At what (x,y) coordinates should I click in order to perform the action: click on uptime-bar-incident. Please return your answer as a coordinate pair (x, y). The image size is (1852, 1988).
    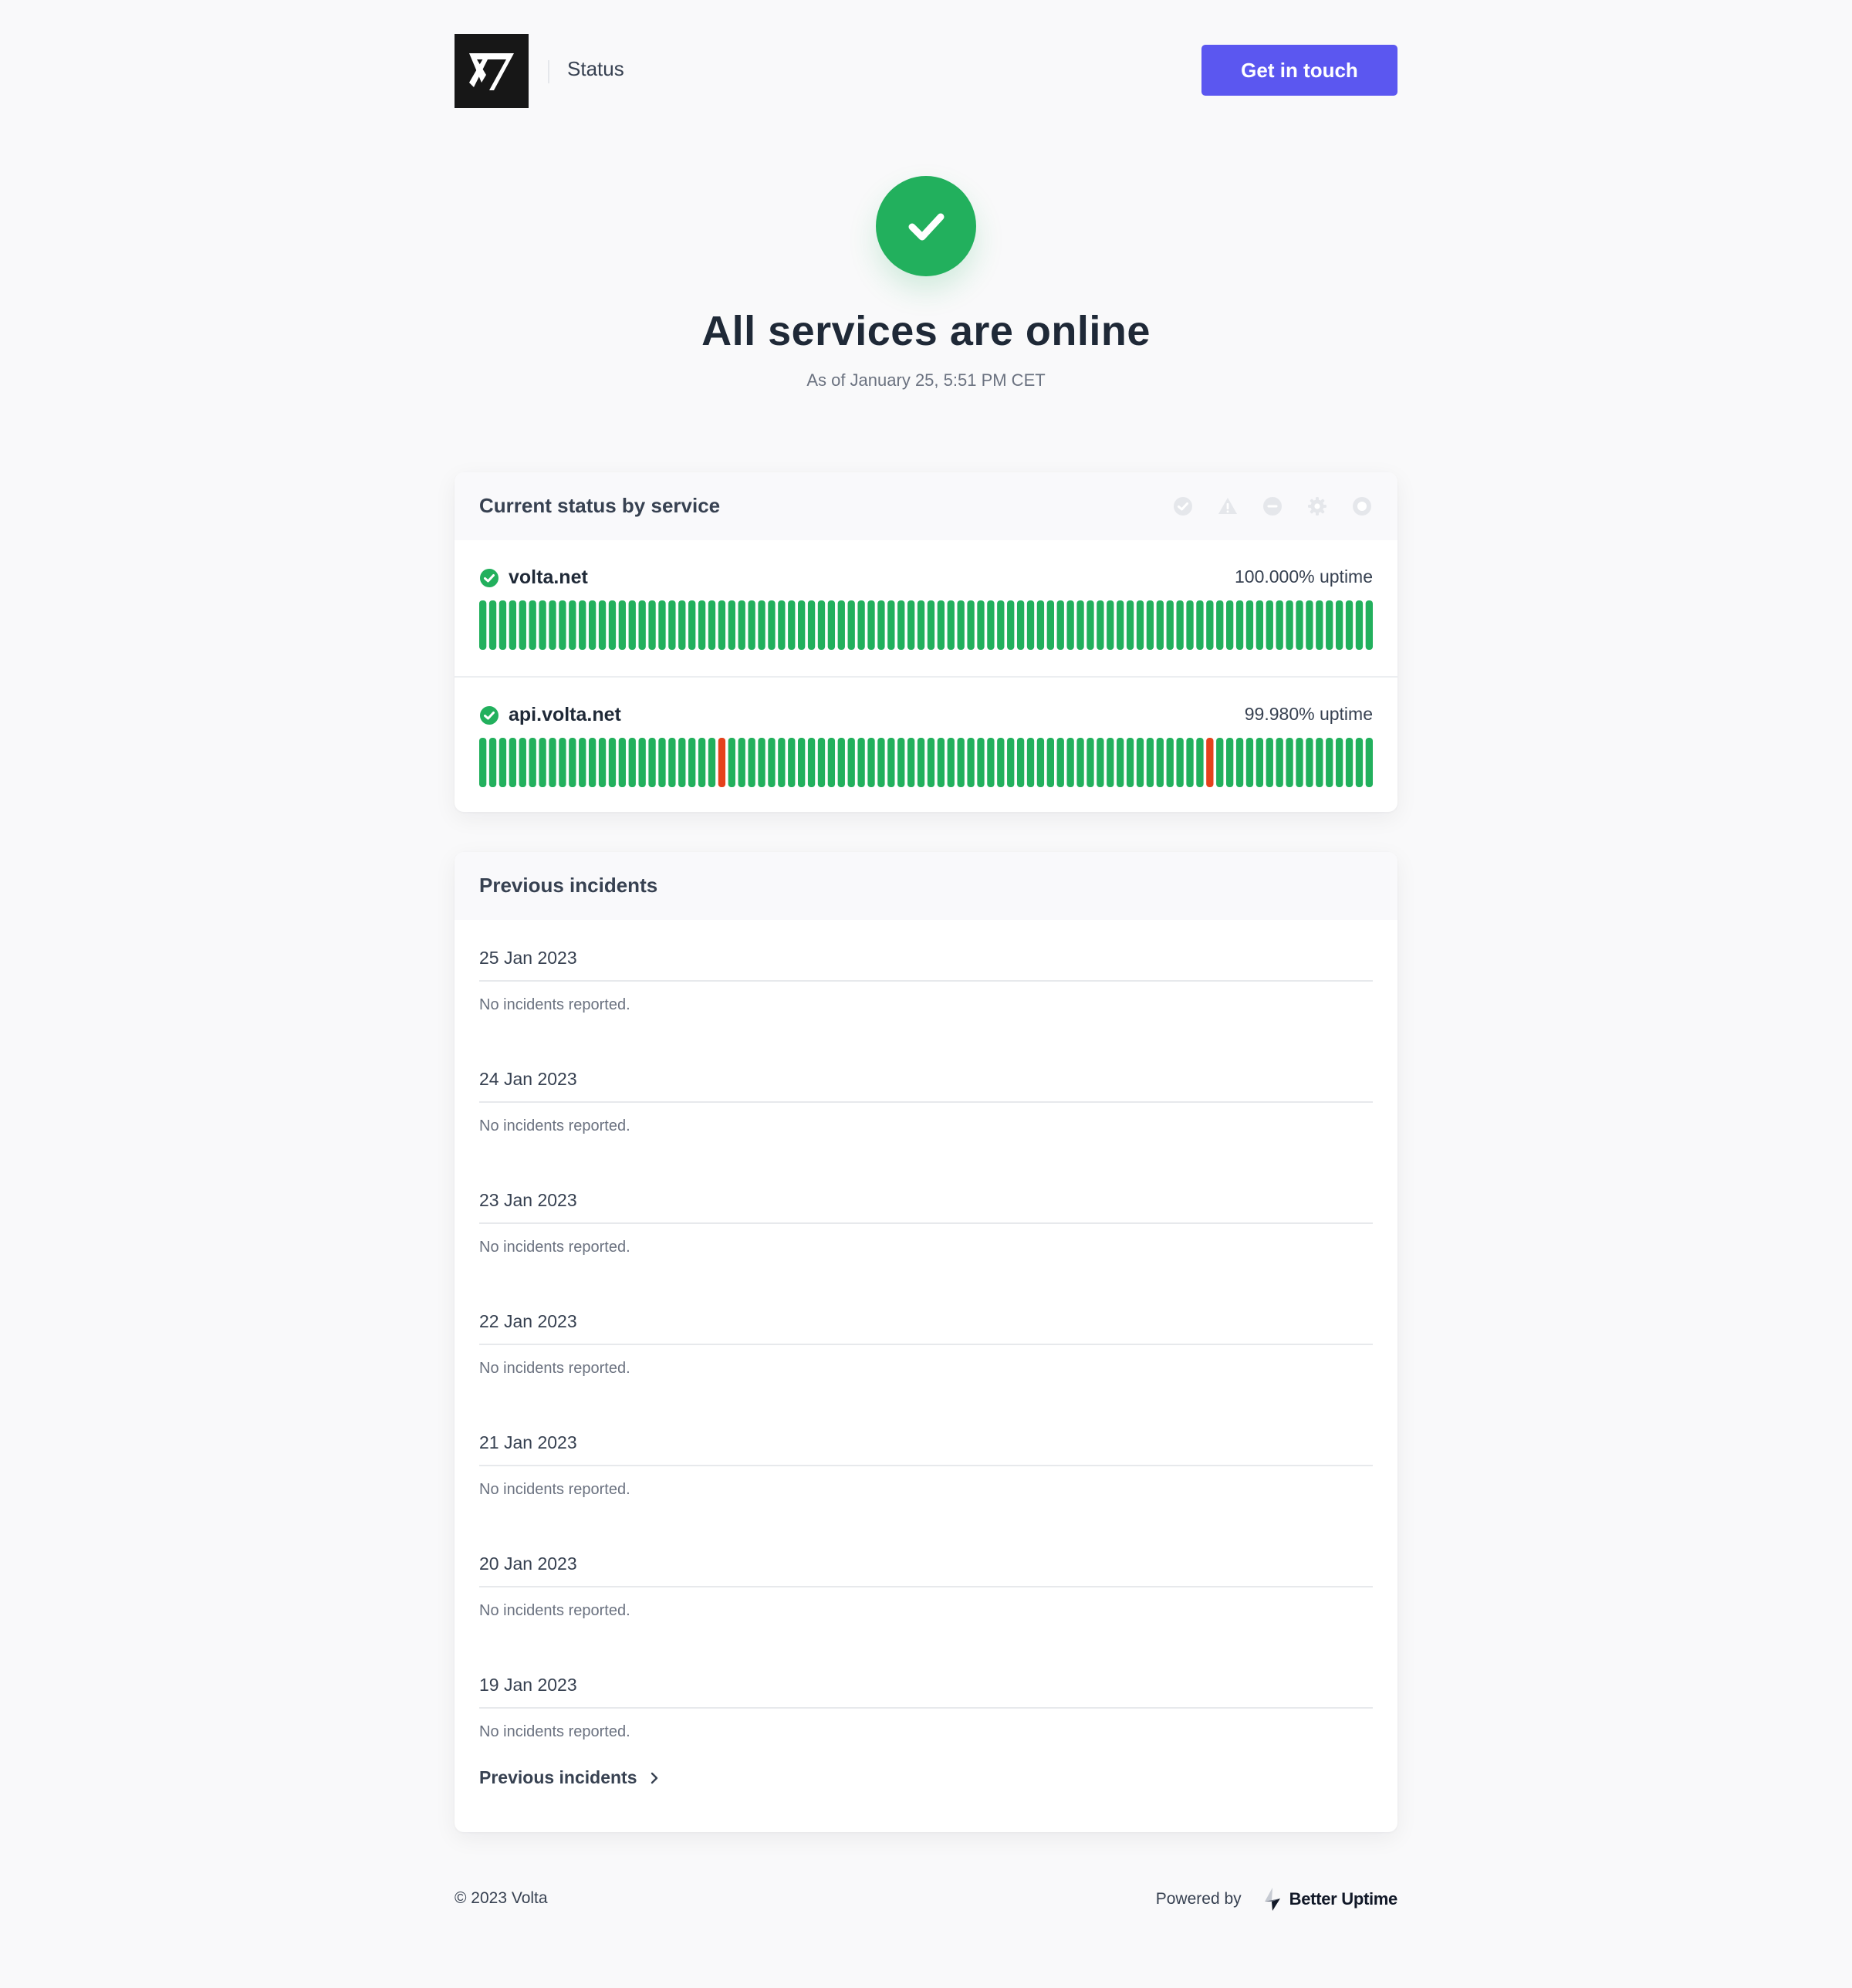
    Looking at the image, I should click on (1210, 762).